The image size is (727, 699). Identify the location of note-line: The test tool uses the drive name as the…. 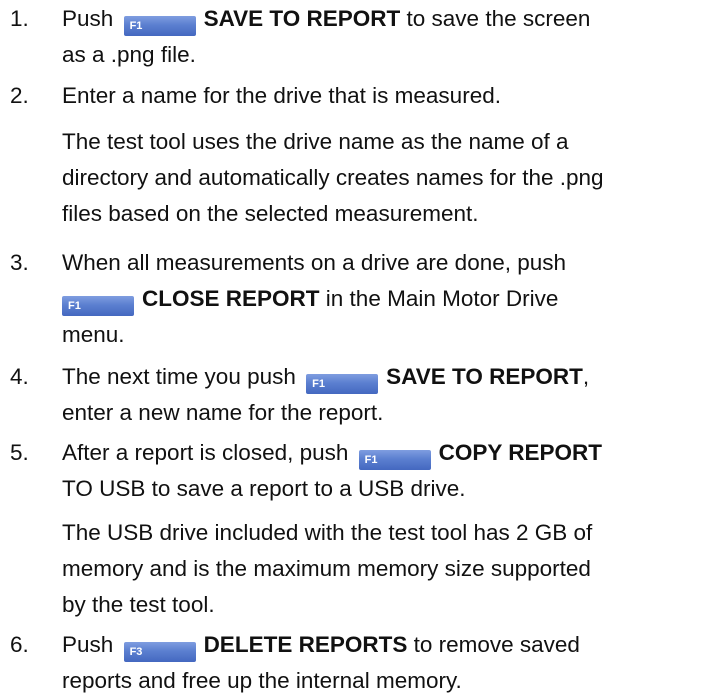
(315, 141).